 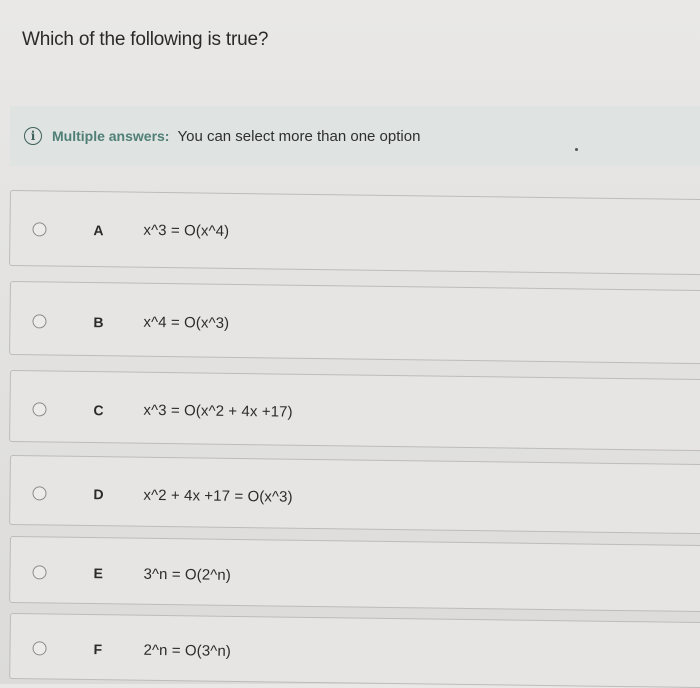 What do you see at coordinates (39, 321) in the screenshot?
I see `radio-button-b` at bounding box center [39, 321].